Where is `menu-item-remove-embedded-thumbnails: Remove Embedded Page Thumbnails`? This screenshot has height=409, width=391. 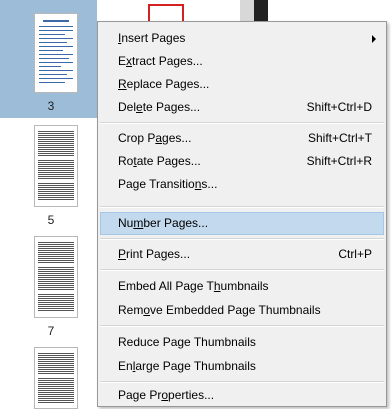 menu-item-remove-embedded-thumbnails: Remove Embedded Page Thumbnails is located at coordinates (242, 310).